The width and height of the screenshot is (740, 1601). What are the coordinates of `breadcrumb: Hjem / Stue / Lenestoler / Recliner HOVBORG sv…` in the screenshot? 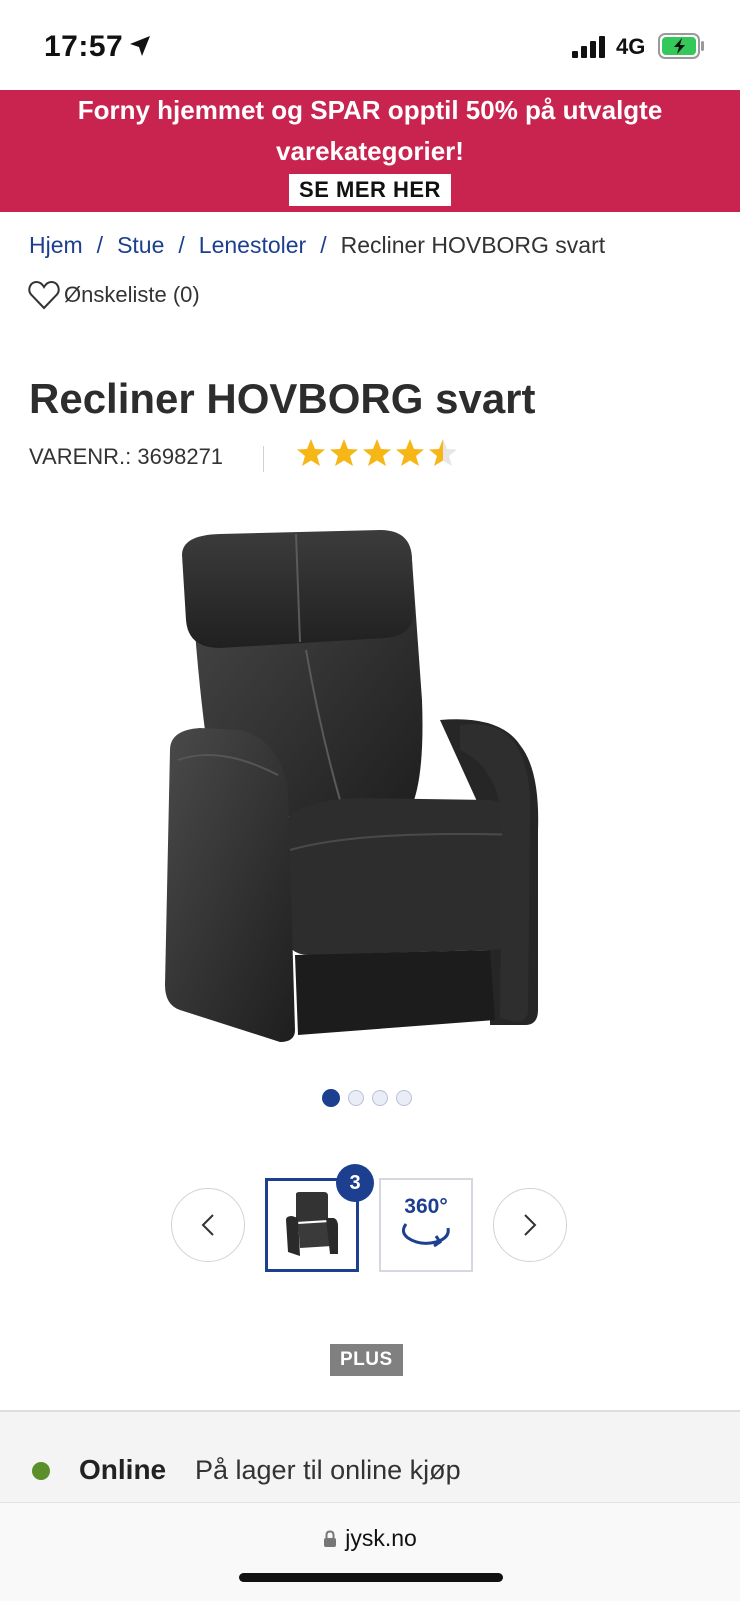 It's located at (317, 245).